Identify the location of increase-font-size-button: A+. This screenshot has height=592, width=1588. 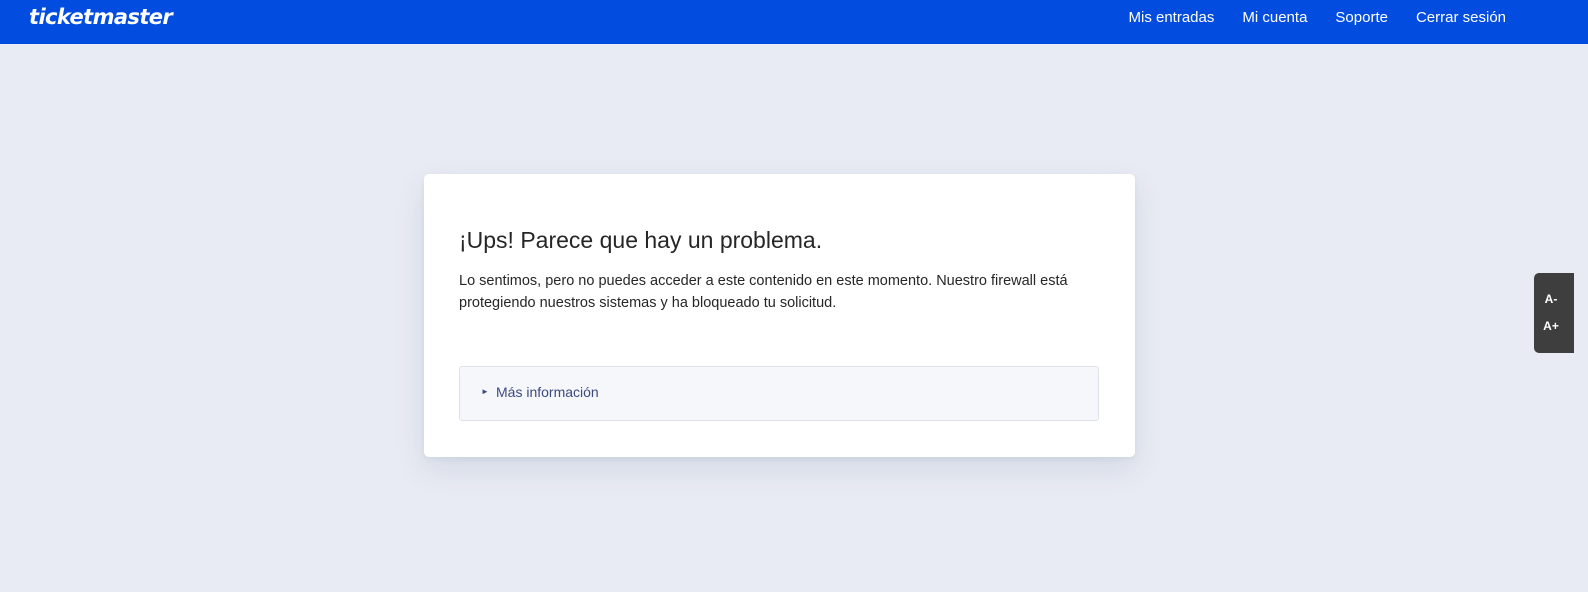
(1551, 326).